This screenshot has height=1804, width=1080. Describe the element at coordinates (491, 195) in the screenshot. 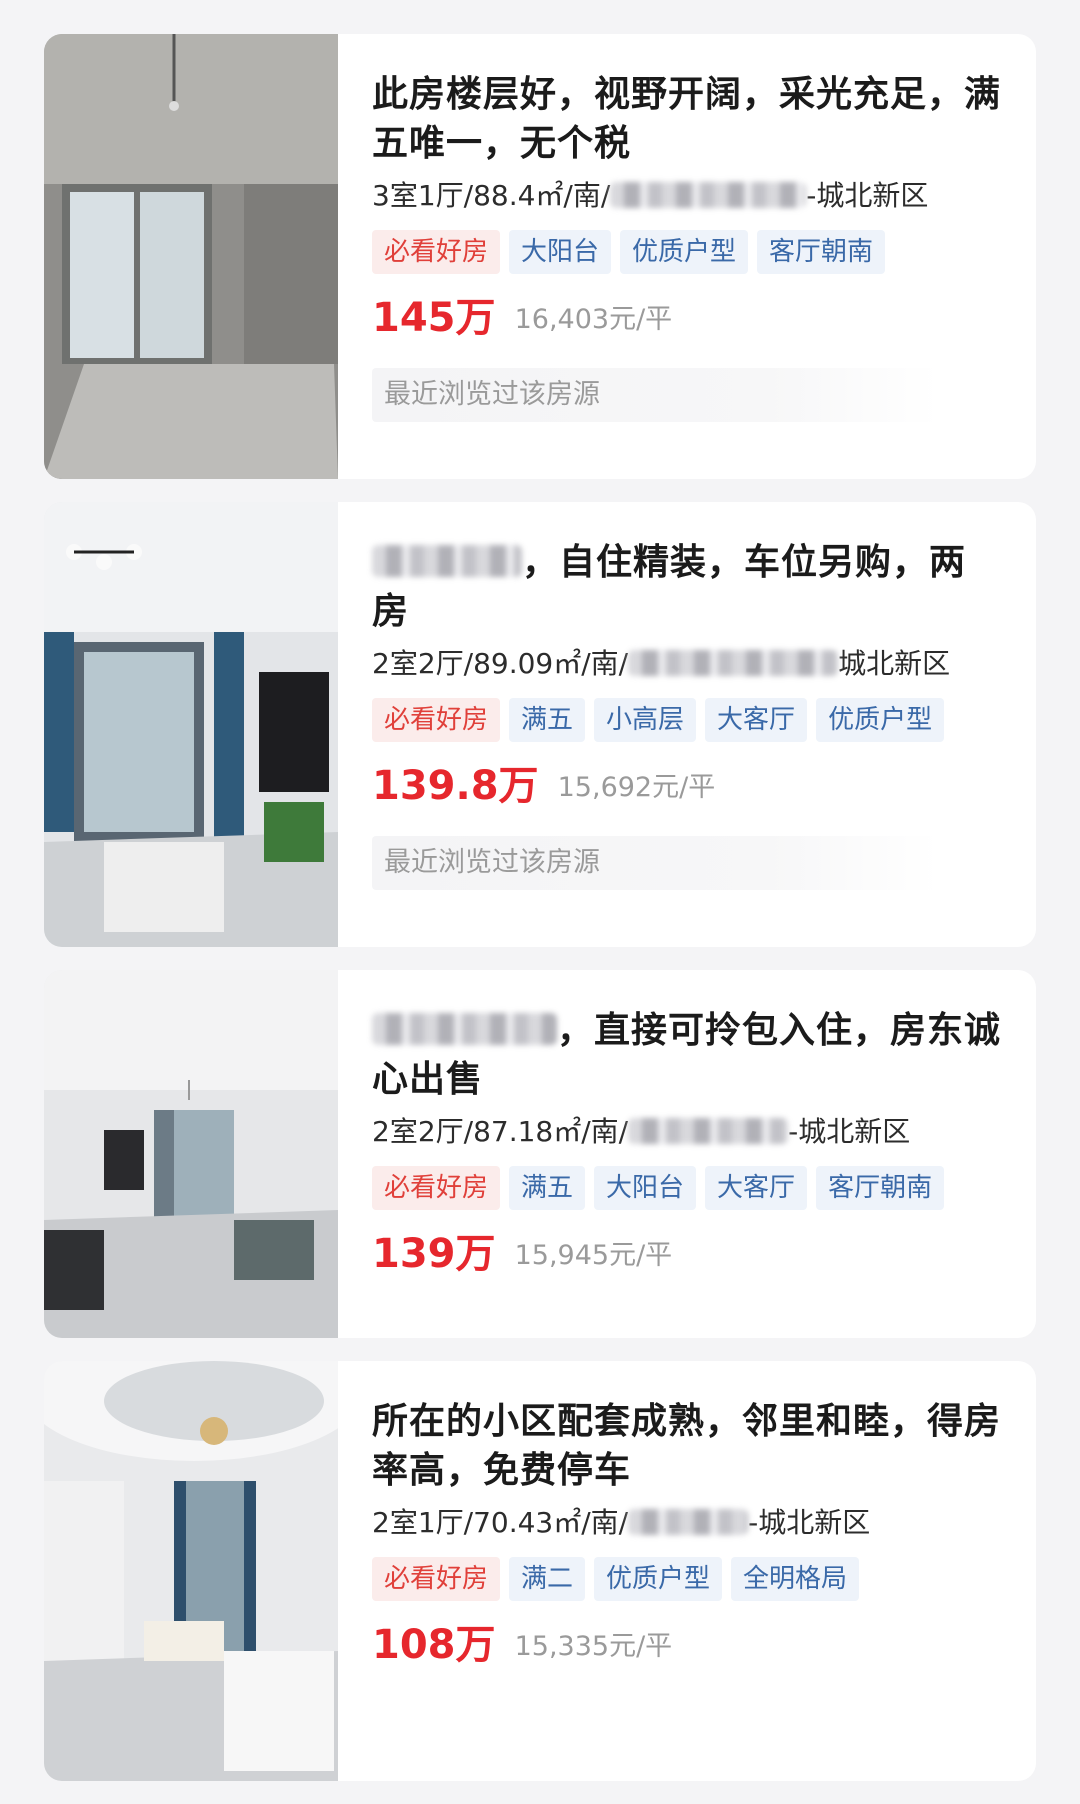

I see `listing-layout-text: 3室1厅/88.4㎡/南/` at that location.